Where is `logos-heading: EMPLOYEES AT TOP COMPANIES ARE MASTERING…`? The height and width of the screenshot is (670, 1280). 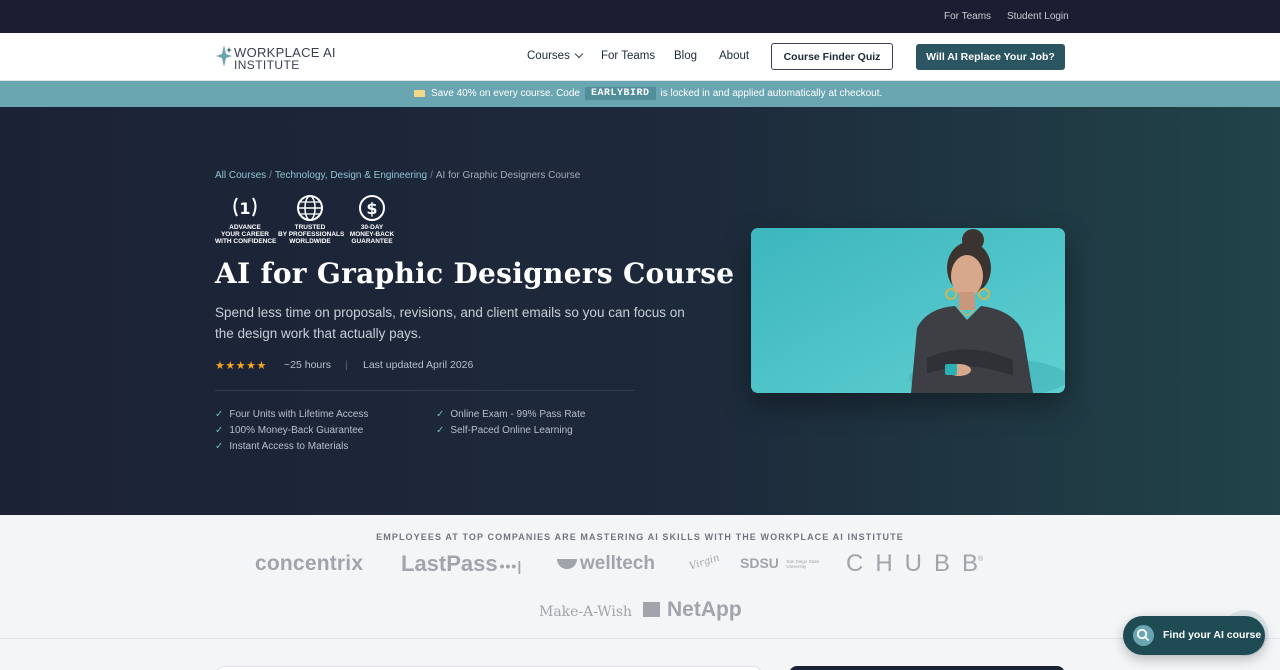
logos-heading: EMPLOYEES AT TOP COMPANIES ARE MASTERING… is located at coordinates (640, 537).